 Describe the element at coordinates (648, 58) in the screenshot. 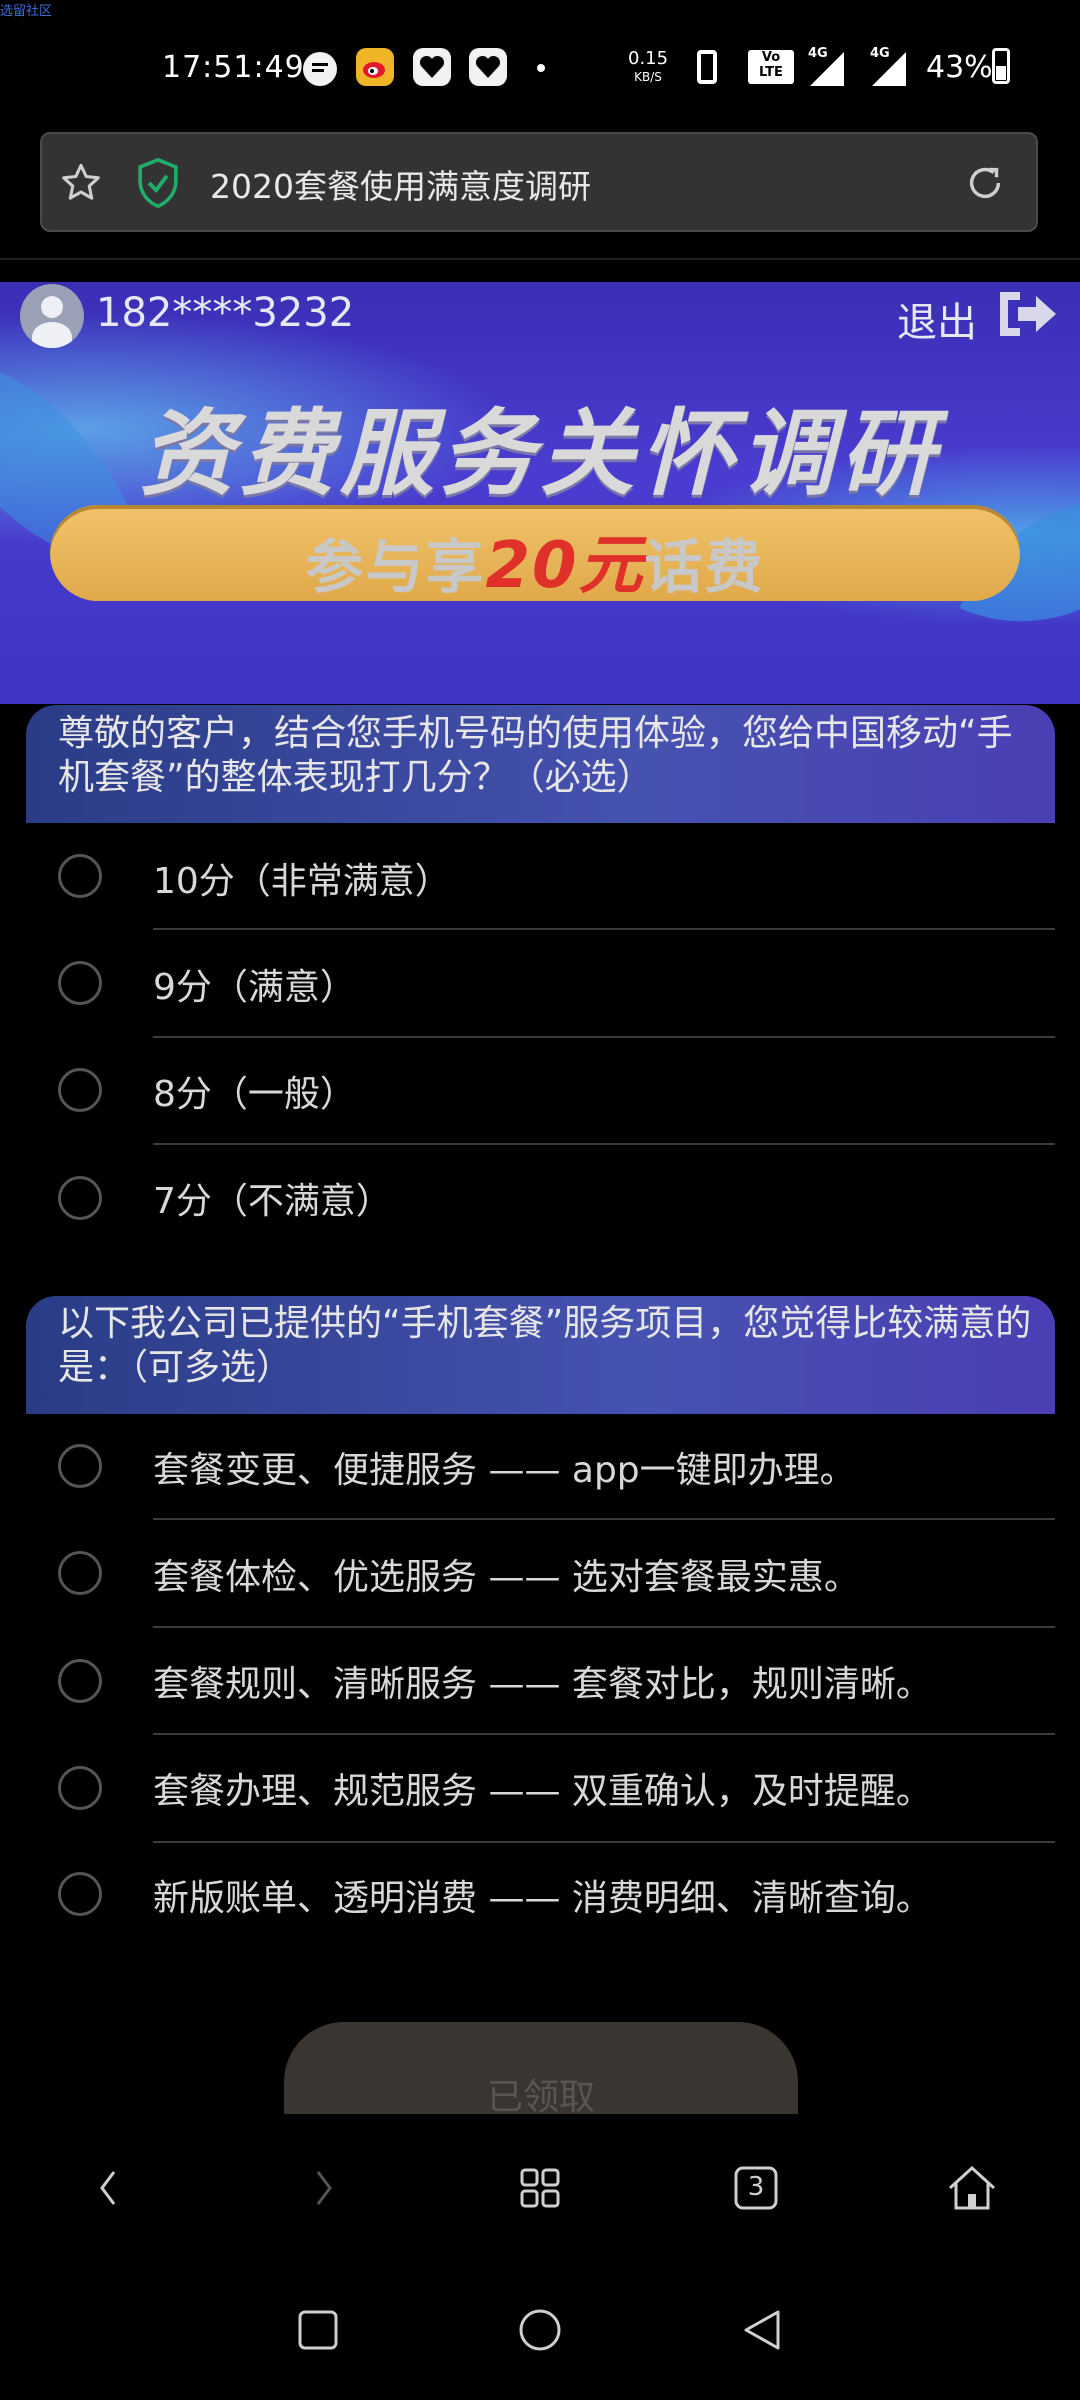

I see `net-speed-value: 0.15` at that location.